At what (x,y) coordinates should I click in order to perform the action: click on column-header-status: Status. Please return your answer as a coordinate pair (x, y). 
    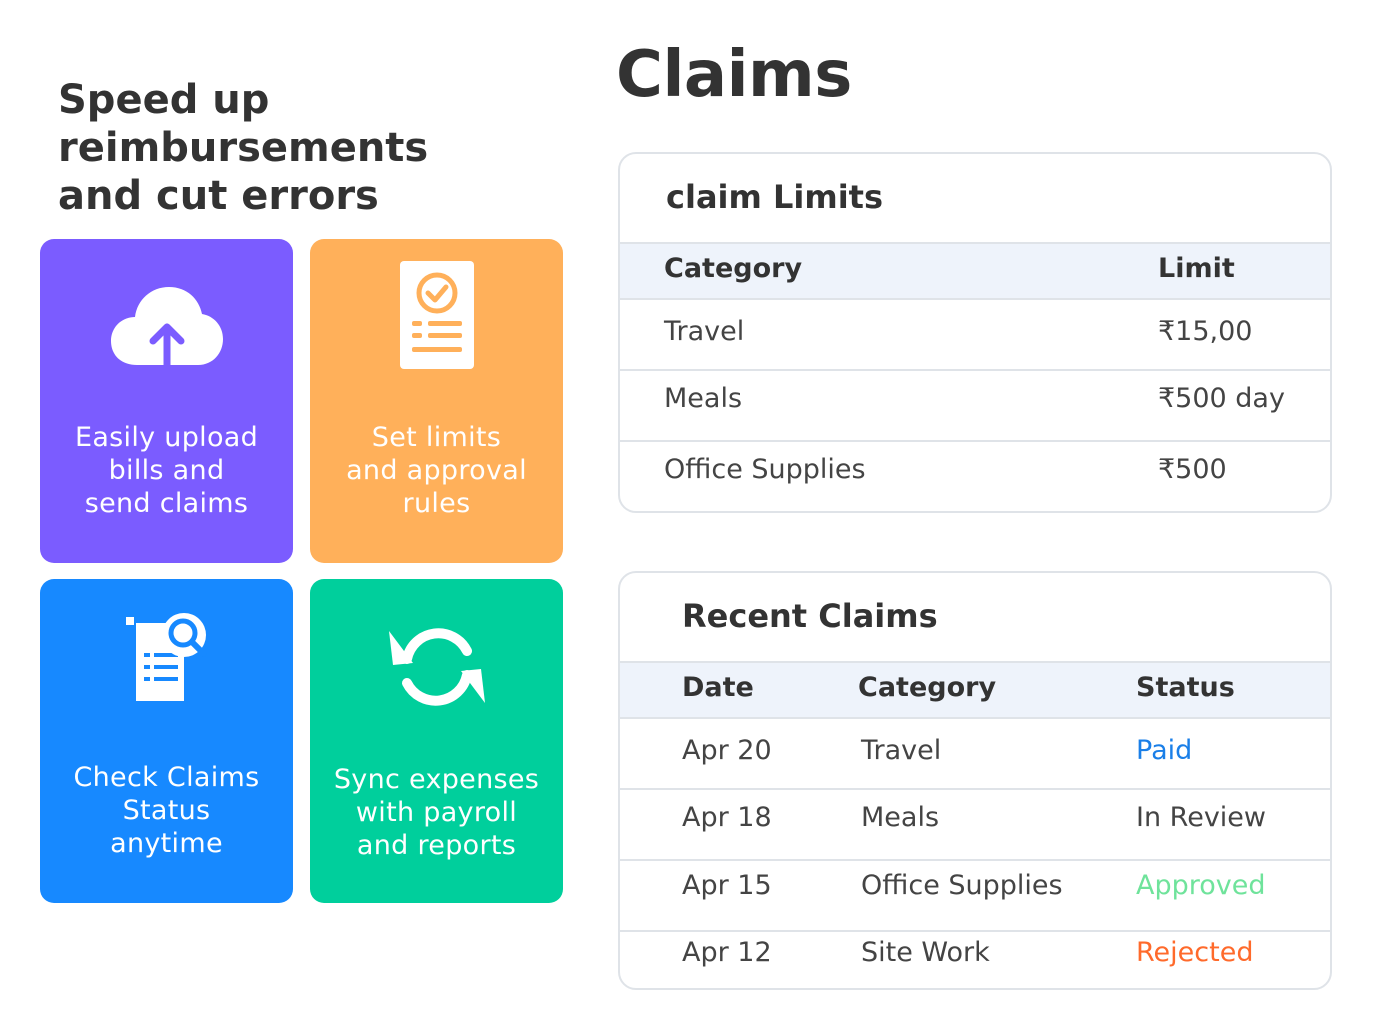
    Looking at the image, I should click on (1185, 687).